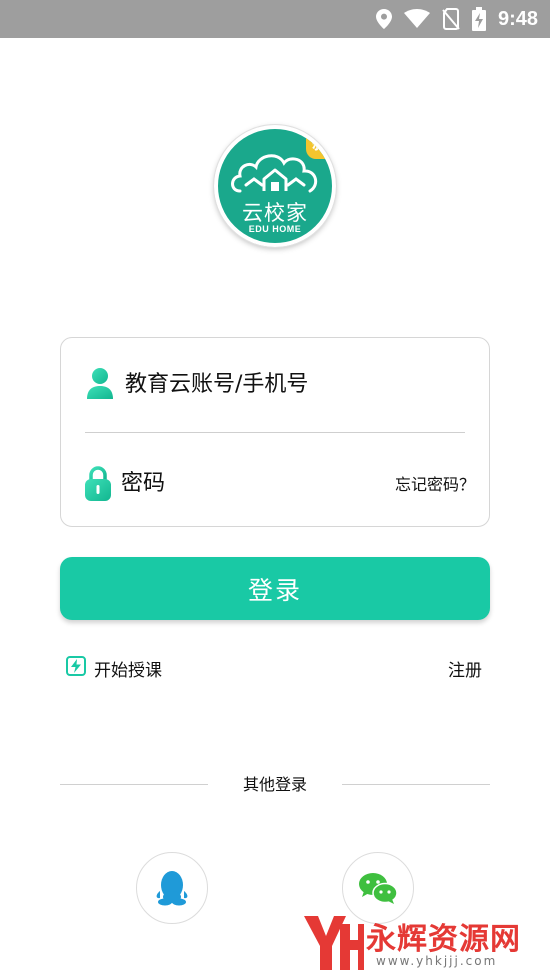 The image size is (550, 979). I want to click on status-time: 9:48, so click(517, 18).